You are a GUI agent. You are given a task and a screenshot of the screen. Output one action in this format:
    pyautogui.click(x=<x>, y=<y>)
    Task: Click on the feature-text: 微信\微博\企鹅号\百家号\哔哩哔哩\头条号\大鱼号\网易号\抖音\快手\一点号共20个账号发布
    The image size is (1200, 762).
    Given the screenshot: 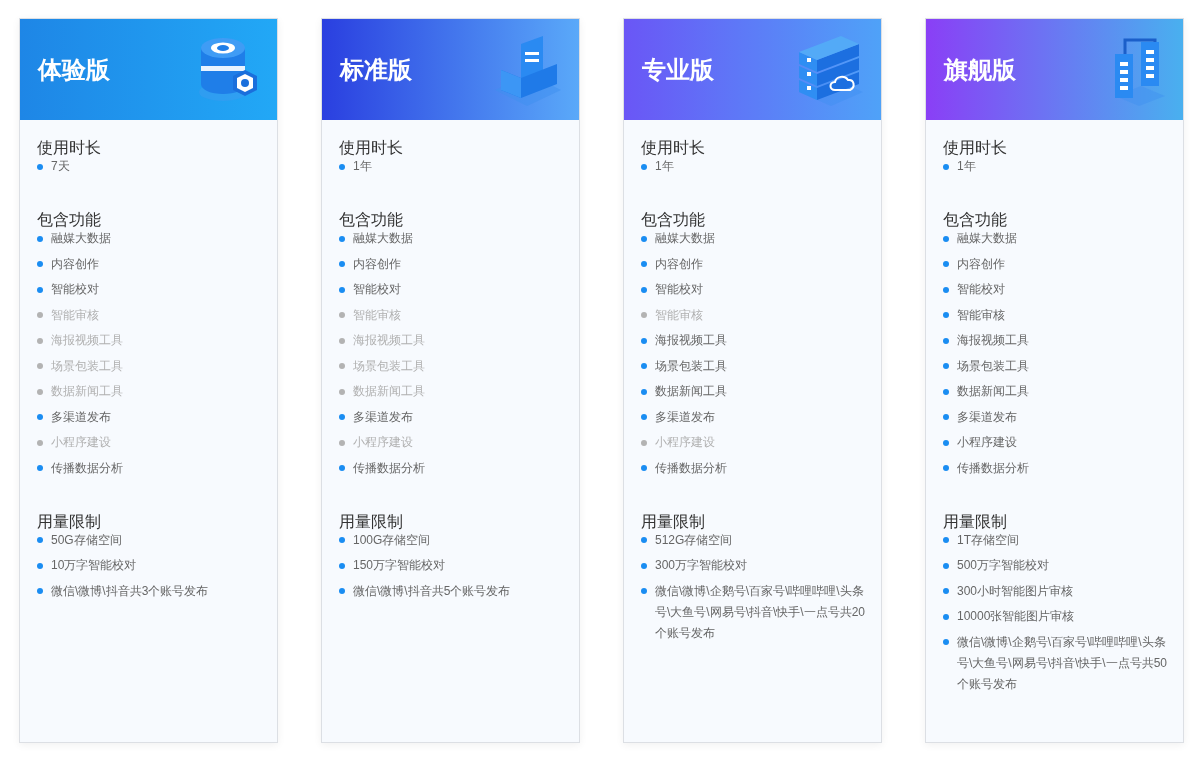 What is the action you would take?
    pyautogui.click(x=761, y=612)
    